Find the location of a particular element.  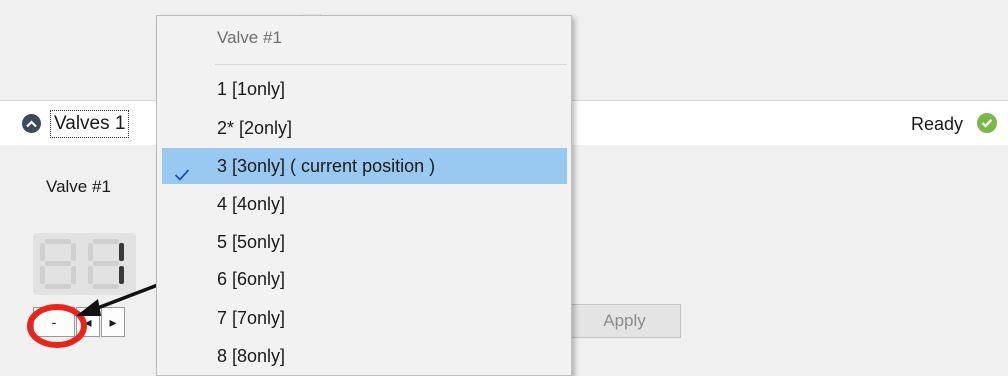

menu-item-6: 6 [6only] is located at coordinates (364, 279).